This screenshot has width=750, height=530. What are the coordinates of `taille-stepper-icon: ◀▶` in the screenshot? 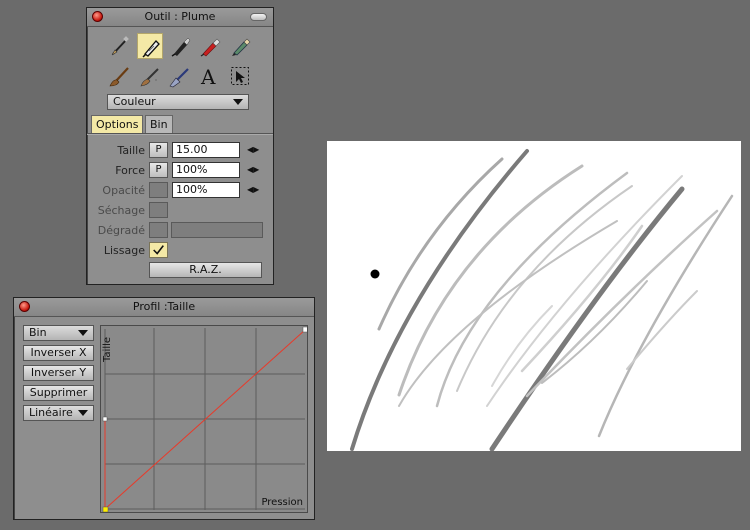 It's located at (253, 150).